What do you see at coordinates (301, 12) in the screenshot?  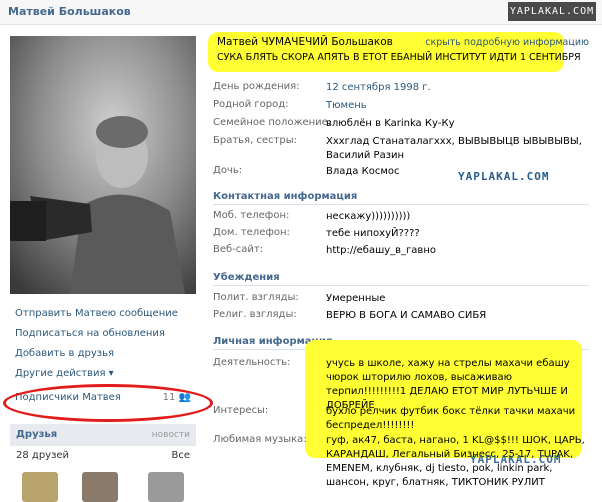 I see `window-header: Матвей Большаков YAPLAKAL.COM` at bounding box center [301, 12].